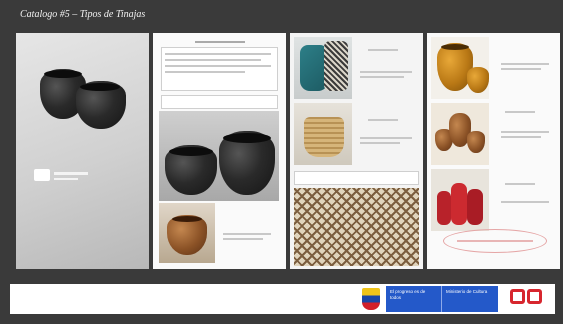 Image resolution: width=563 pixels, height=324 pixels. What do you see at coordinates (323, 134) in the screenshot?
I see `woven-basket-photo` at bounding box center [323, 134].